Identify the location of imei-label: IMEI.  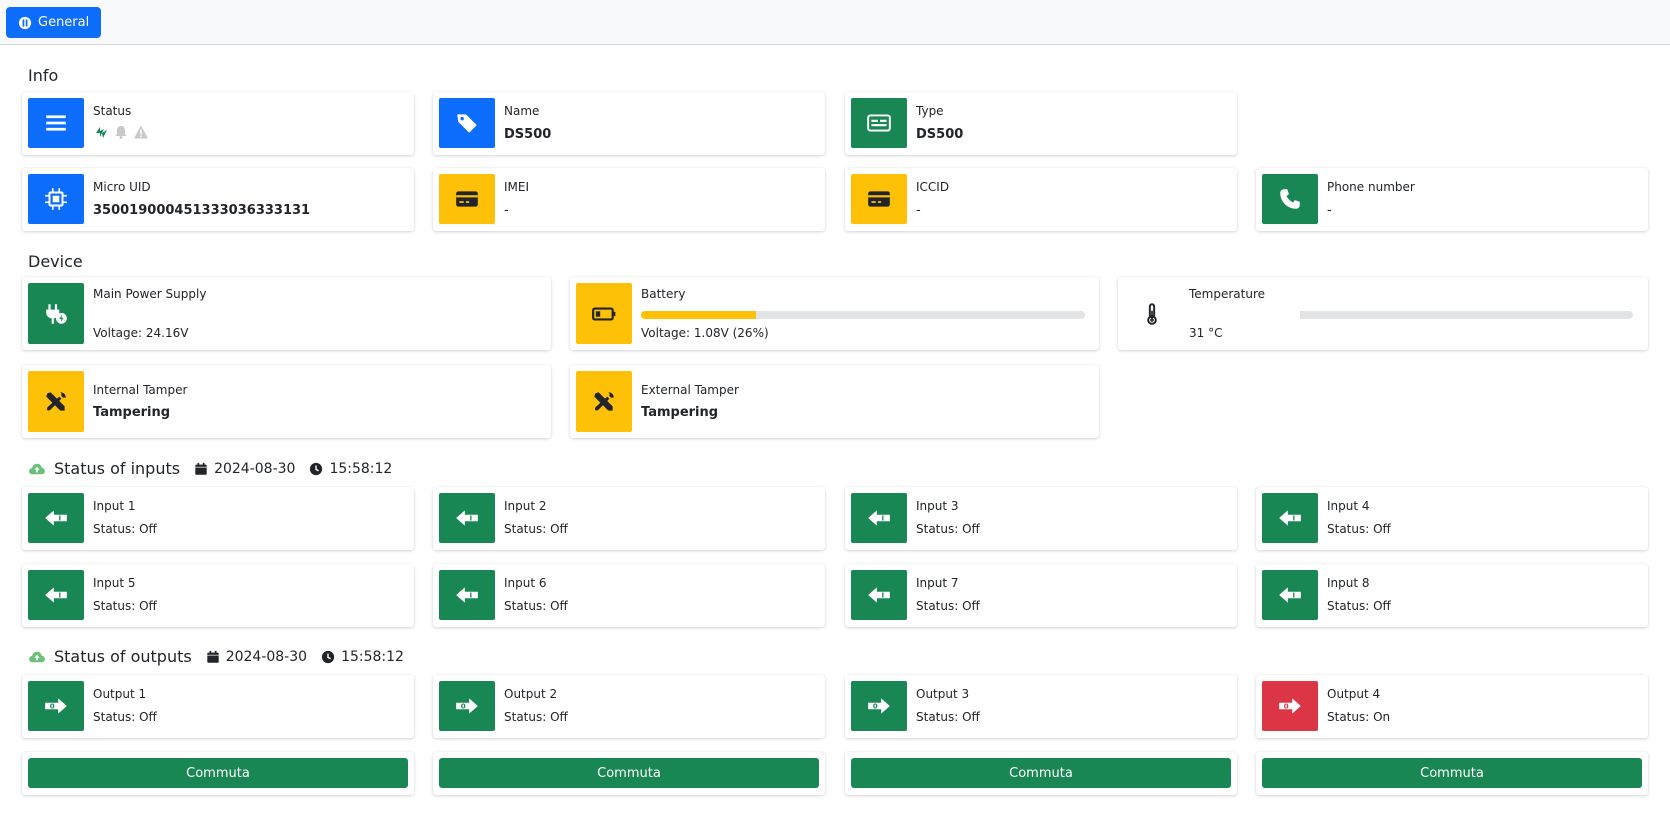
(517, 187).